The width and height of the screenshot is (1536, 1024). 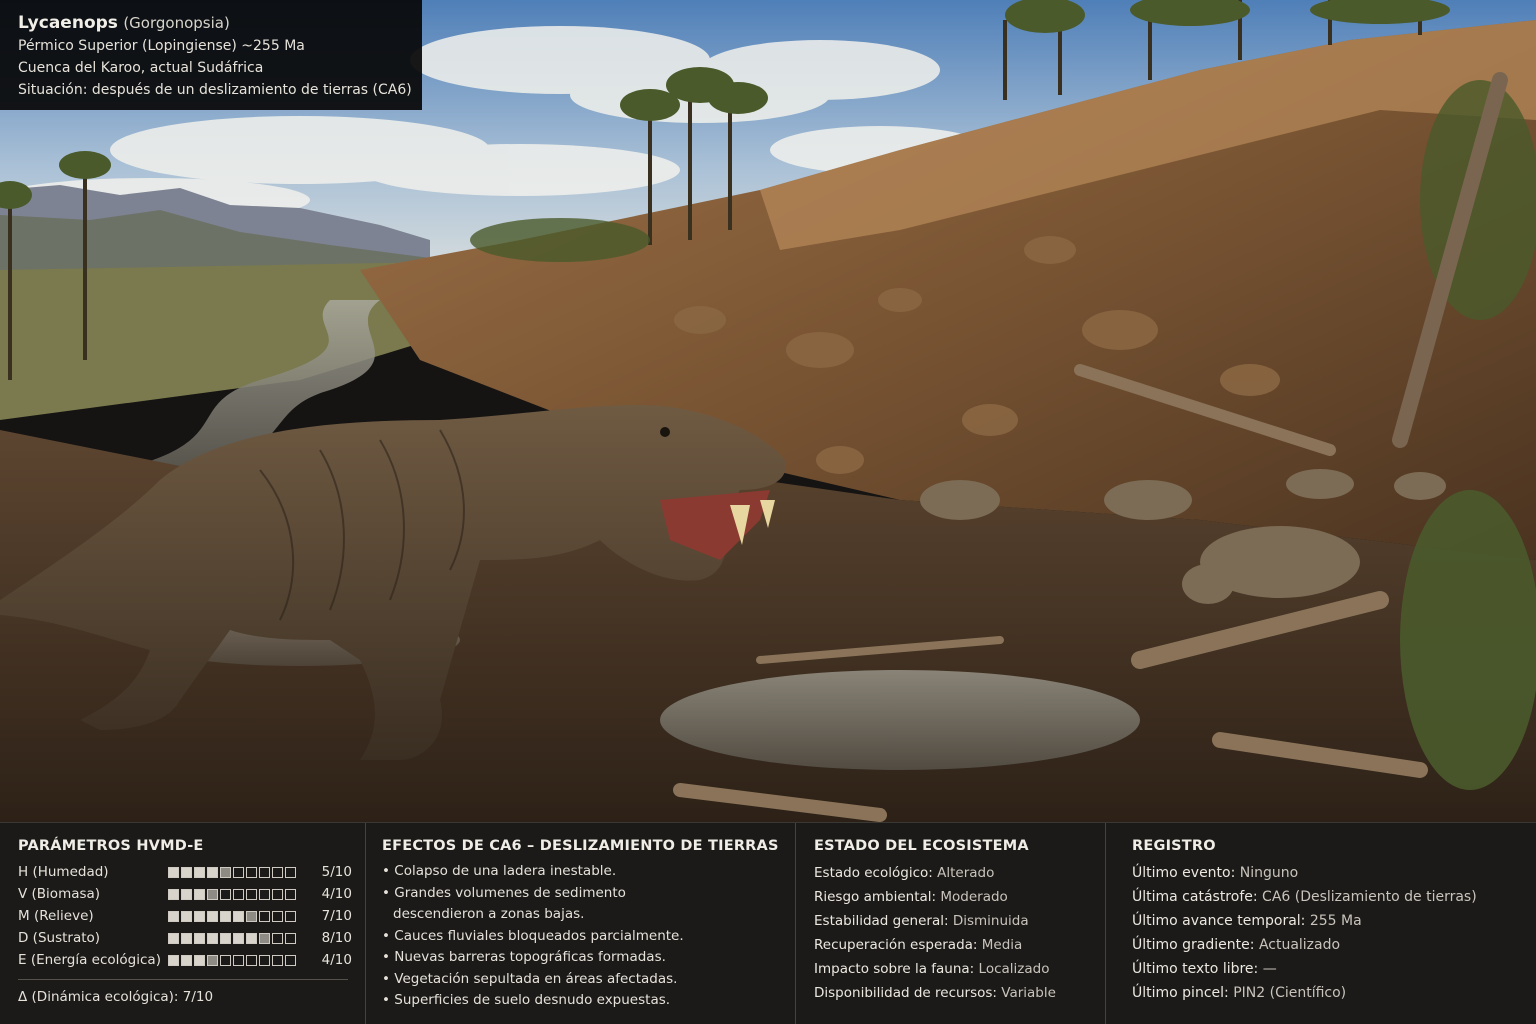 I want to click on param-label: V (Biomasa), so click(x=59, y=894).